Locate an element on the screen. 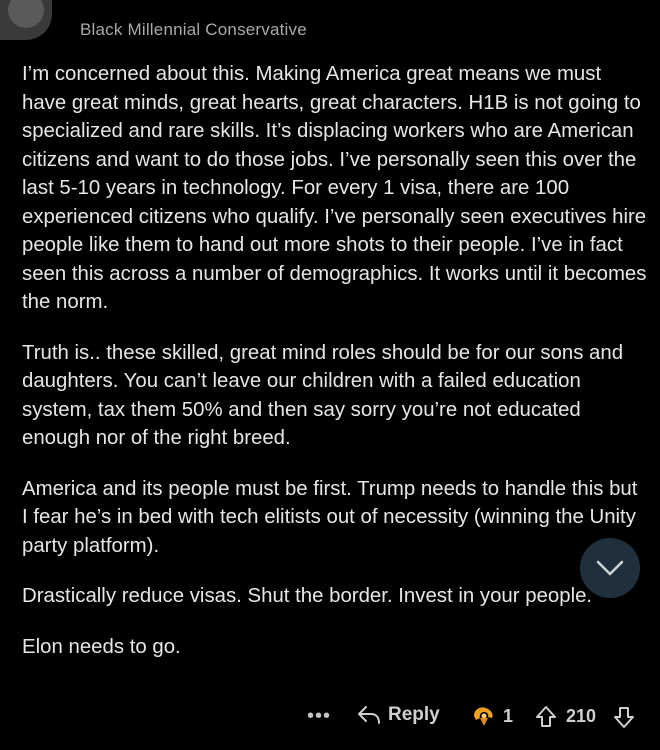 The height and width of the screenshot is (750, 660). scroll-down-button is located at coordinates (610, 568).